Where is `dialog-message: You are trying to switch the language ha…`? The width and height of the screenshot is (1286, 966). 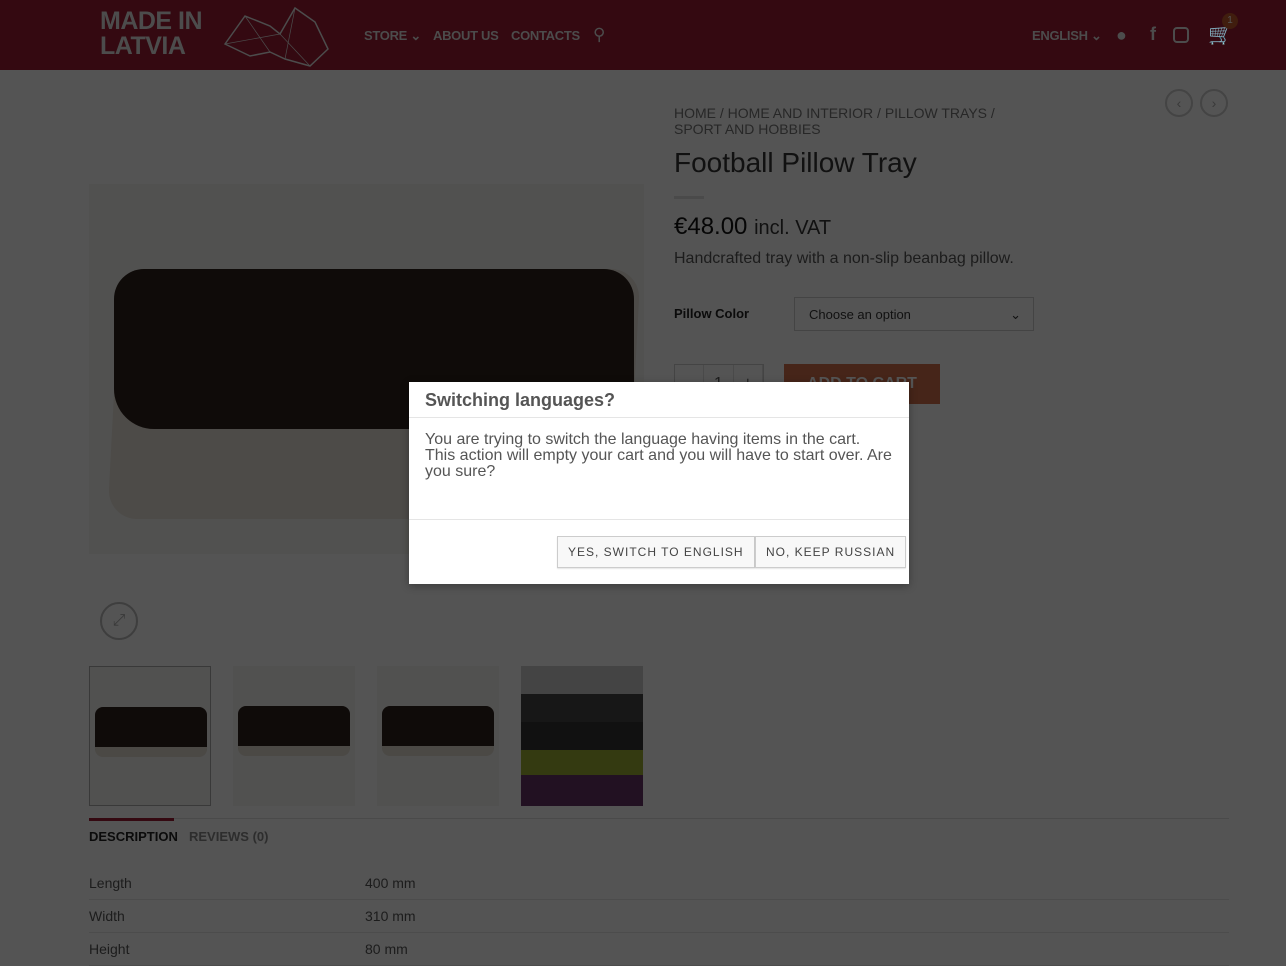
dialog-message: You are trying to switch the language ha… is located at coordinates (659, 469).